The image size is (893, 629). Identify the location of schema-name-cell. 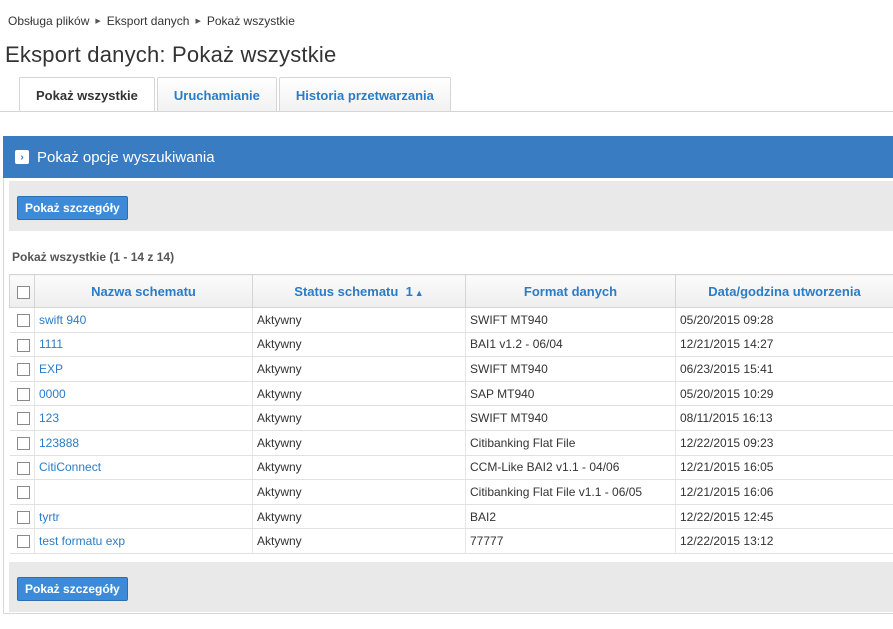
(143, 492).